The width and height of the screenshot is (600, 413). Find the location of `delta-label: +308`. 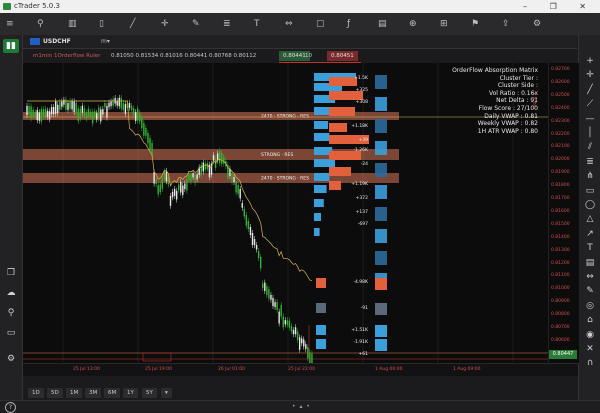

delta-label: +308 is located at coordinates (362, 102).